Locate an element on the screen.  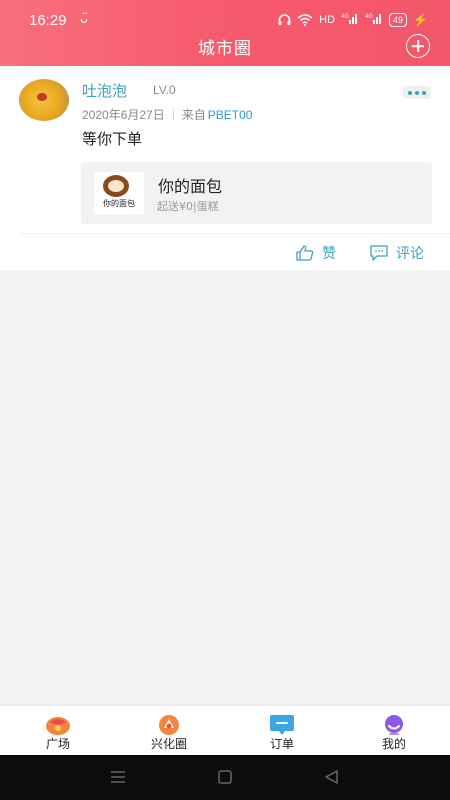
page-title: 城市圈 is located at coordinates (225, 49).